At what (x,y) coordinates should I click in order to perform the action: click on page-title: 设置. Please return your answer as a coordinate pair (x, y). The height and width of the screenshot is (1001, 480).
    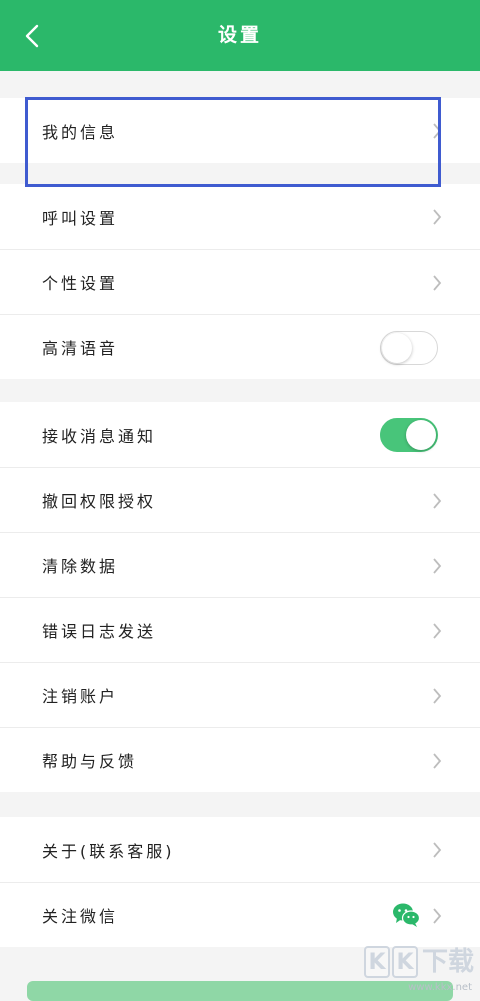
    Looking at the image, I should click on (239, 35).